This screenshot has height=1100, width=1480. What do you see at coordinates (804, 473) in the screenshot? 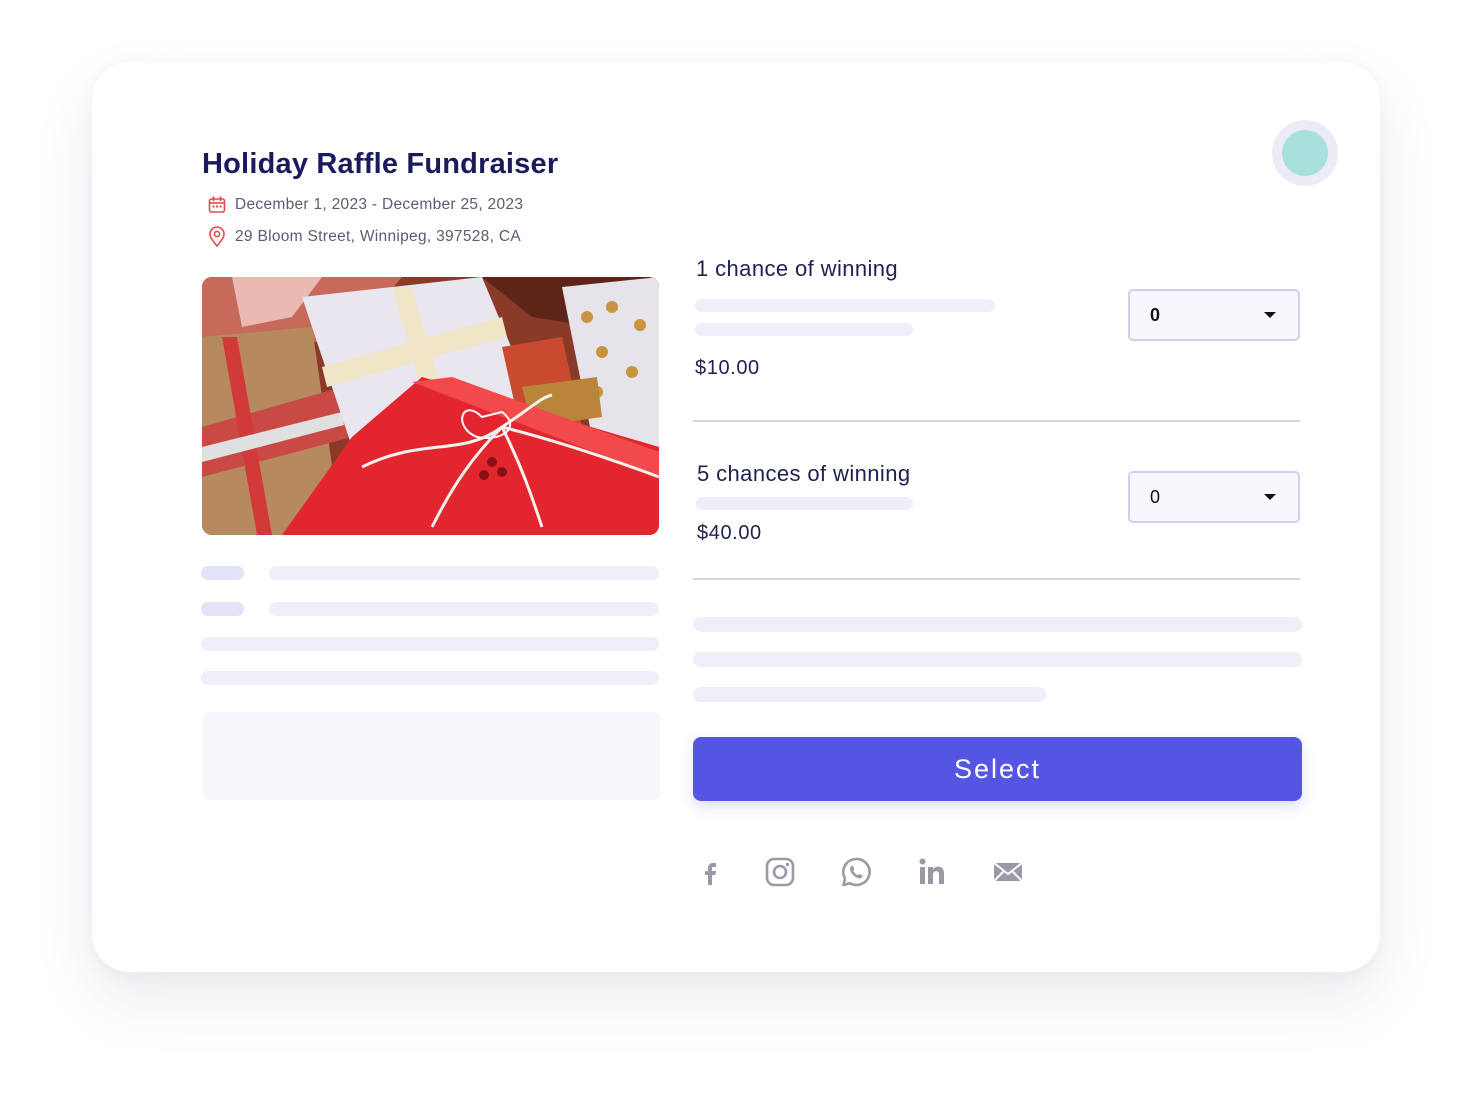
I see `tier-2-name: 5 chances of winning` at bounding box center [804, 473].